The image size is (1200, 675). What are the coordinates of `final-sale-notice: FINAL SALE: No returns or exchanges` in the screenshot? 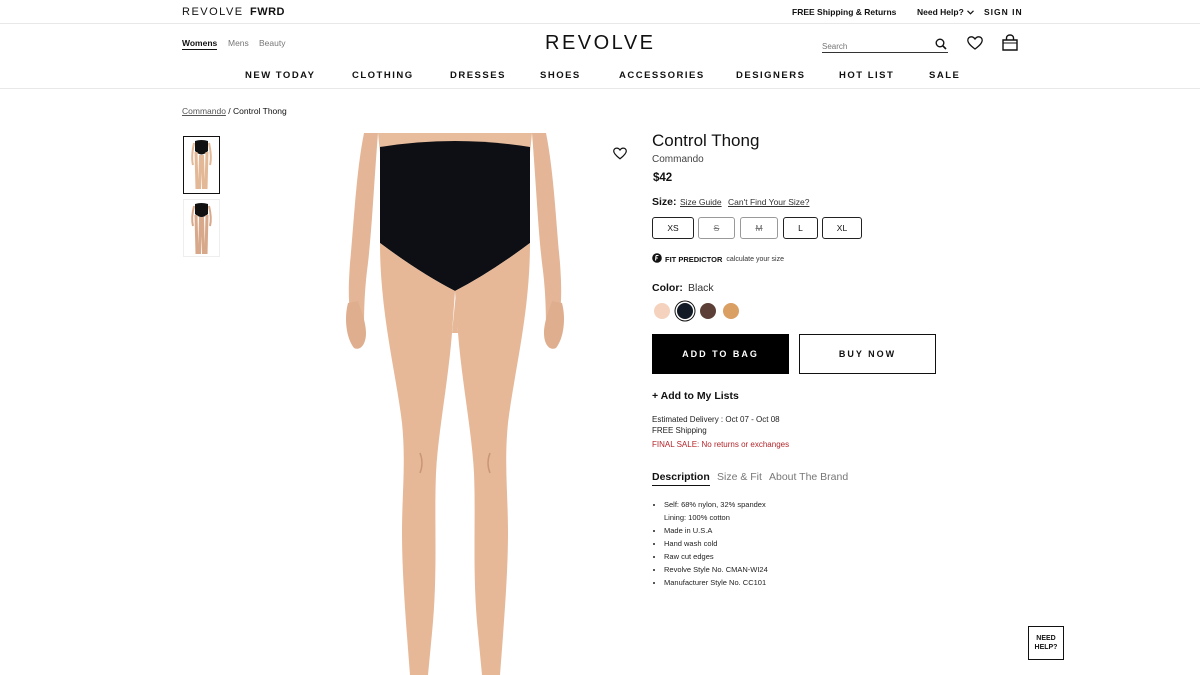 It's located at (721, 444).